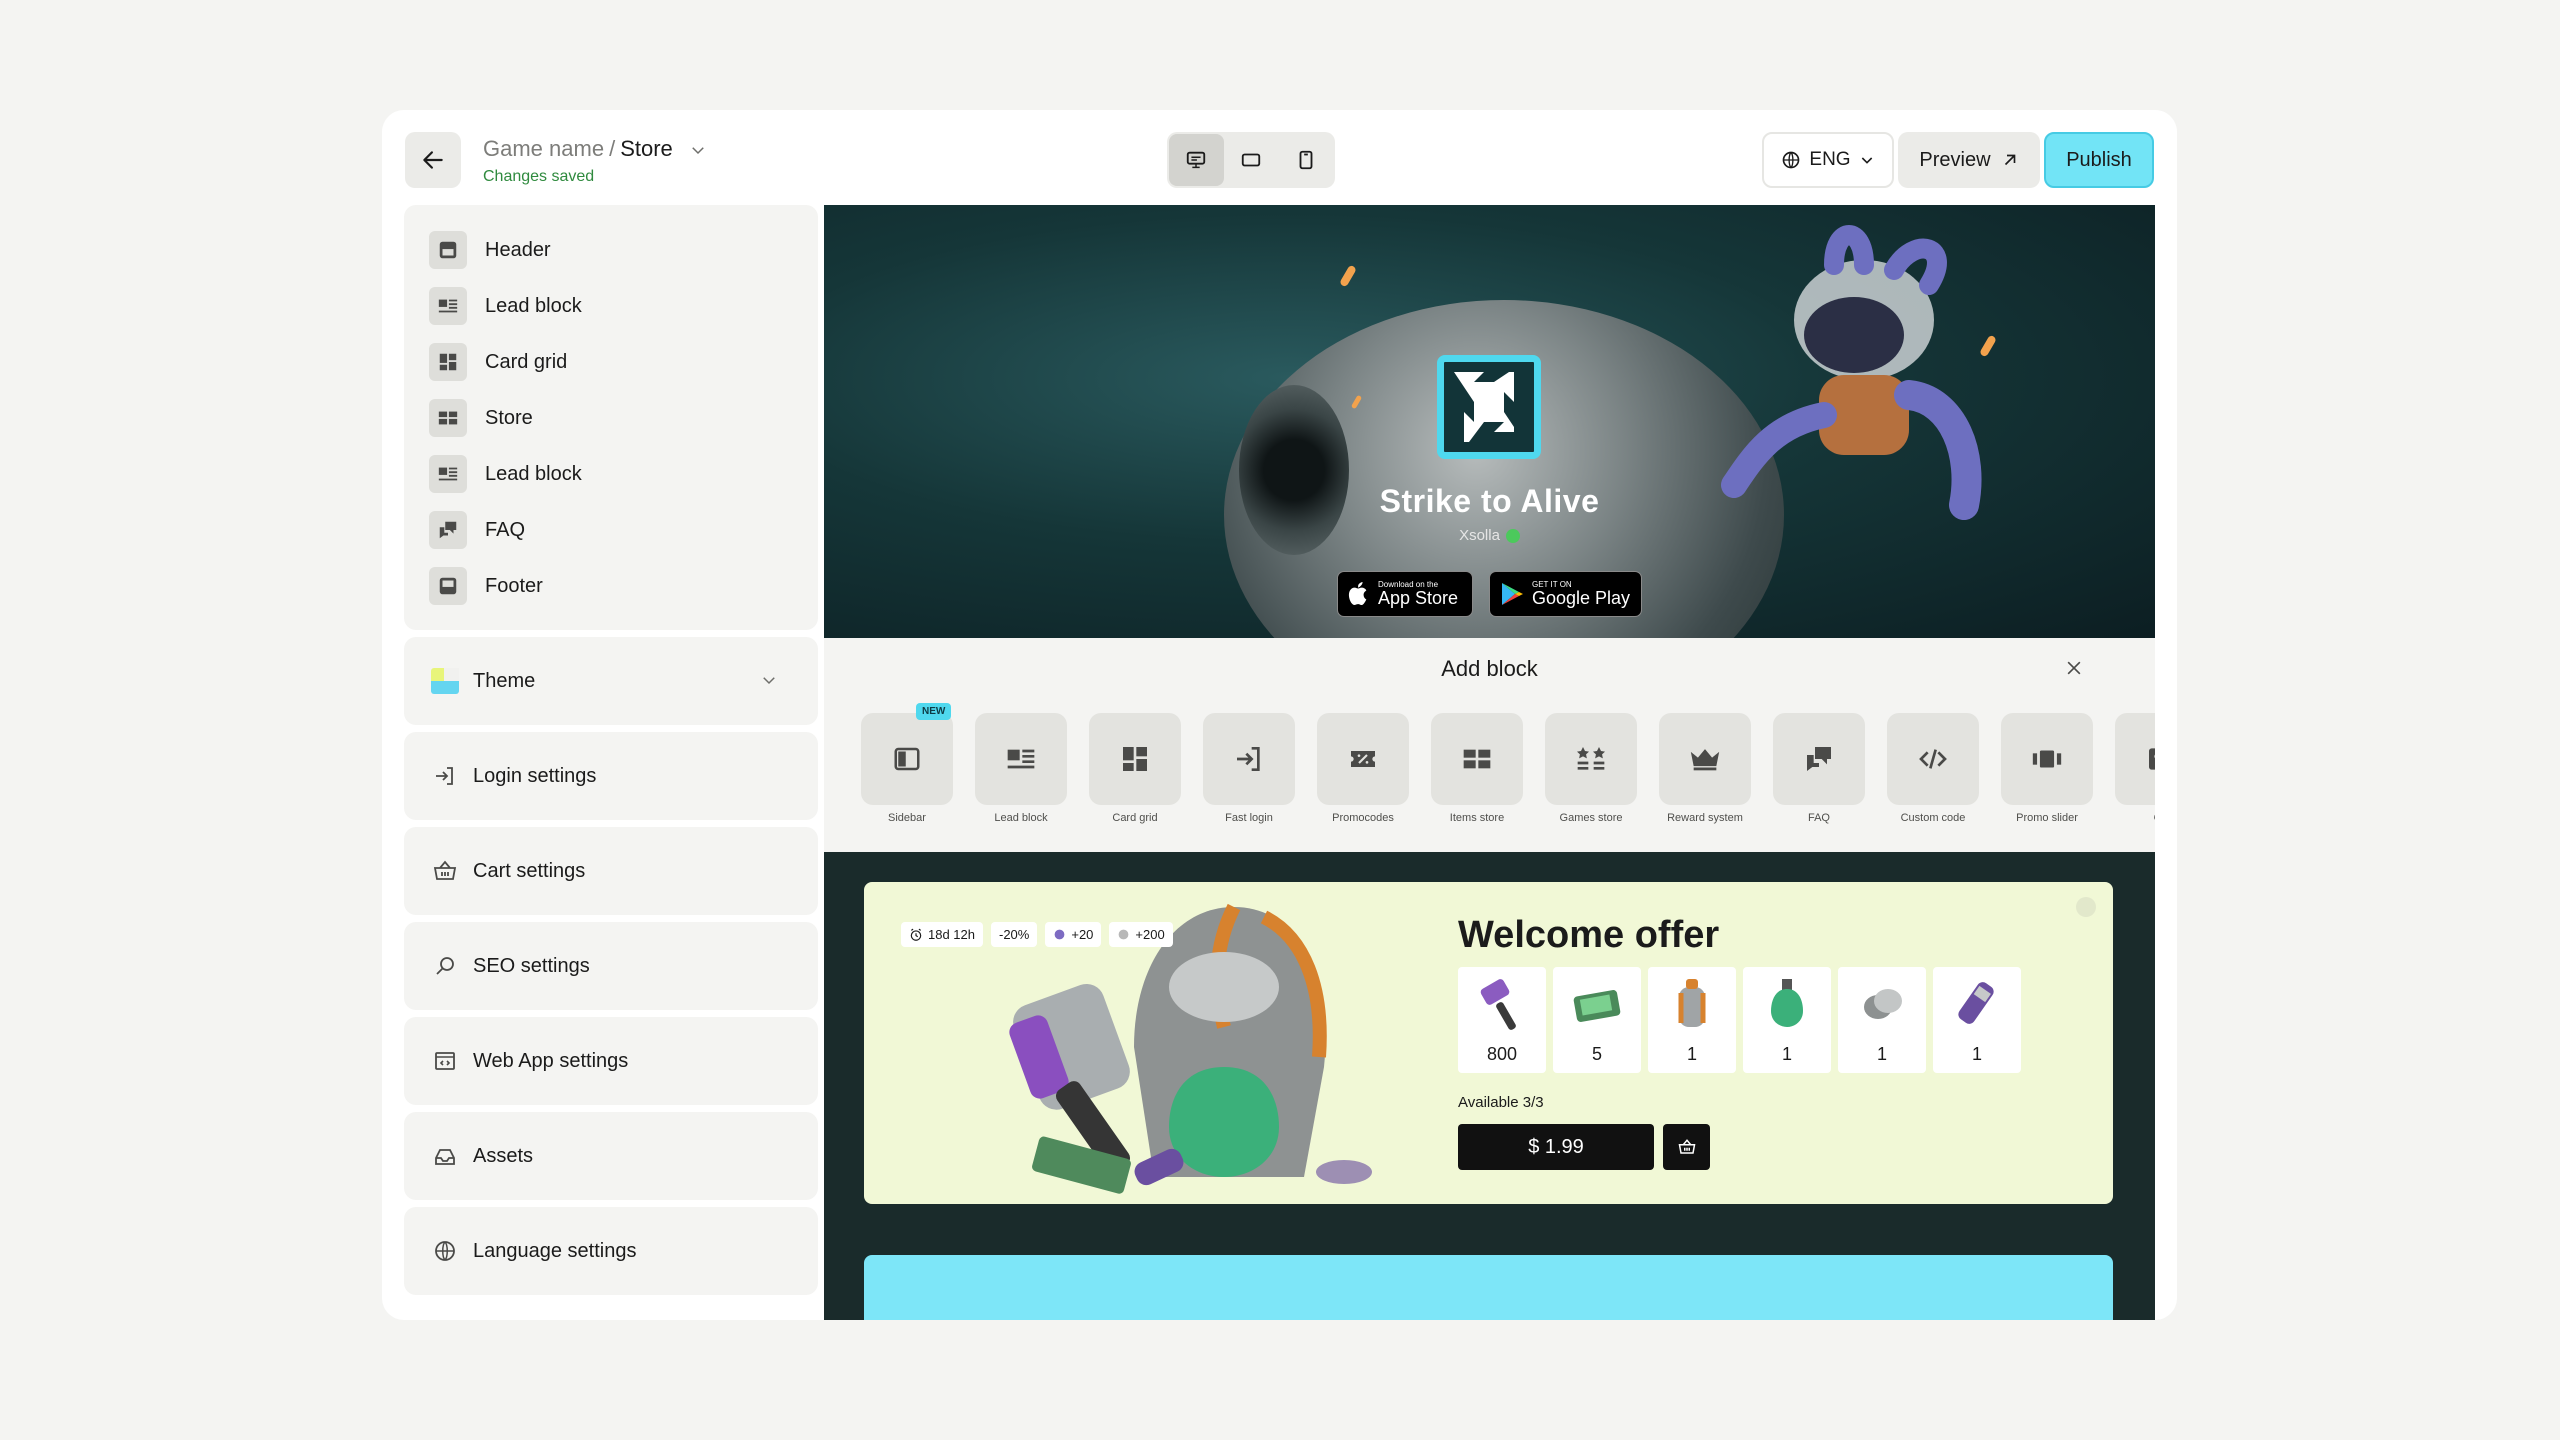 This screenshot has height=1440, width=2560. I want to click on timer-tag: 18d 12h, so click(942, 934).